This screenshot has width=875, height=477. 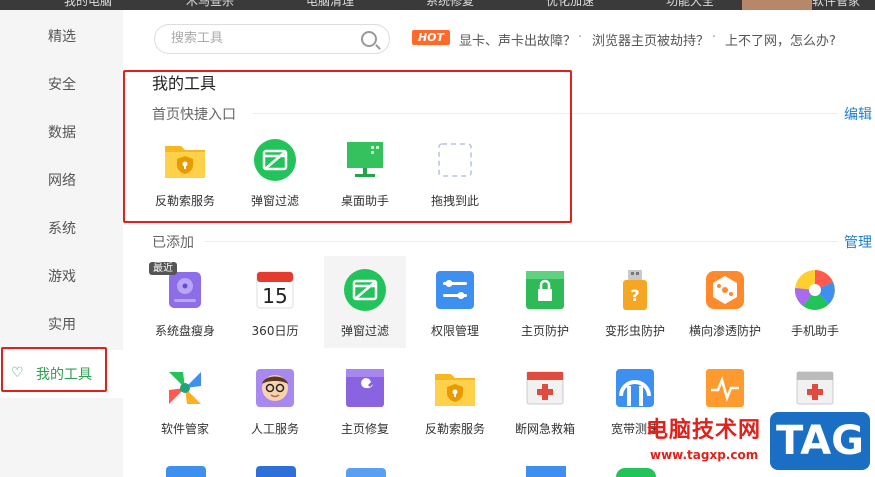 I want to click on tool-popup-filter: 弹窗过滤, so click(x=365, y=302).